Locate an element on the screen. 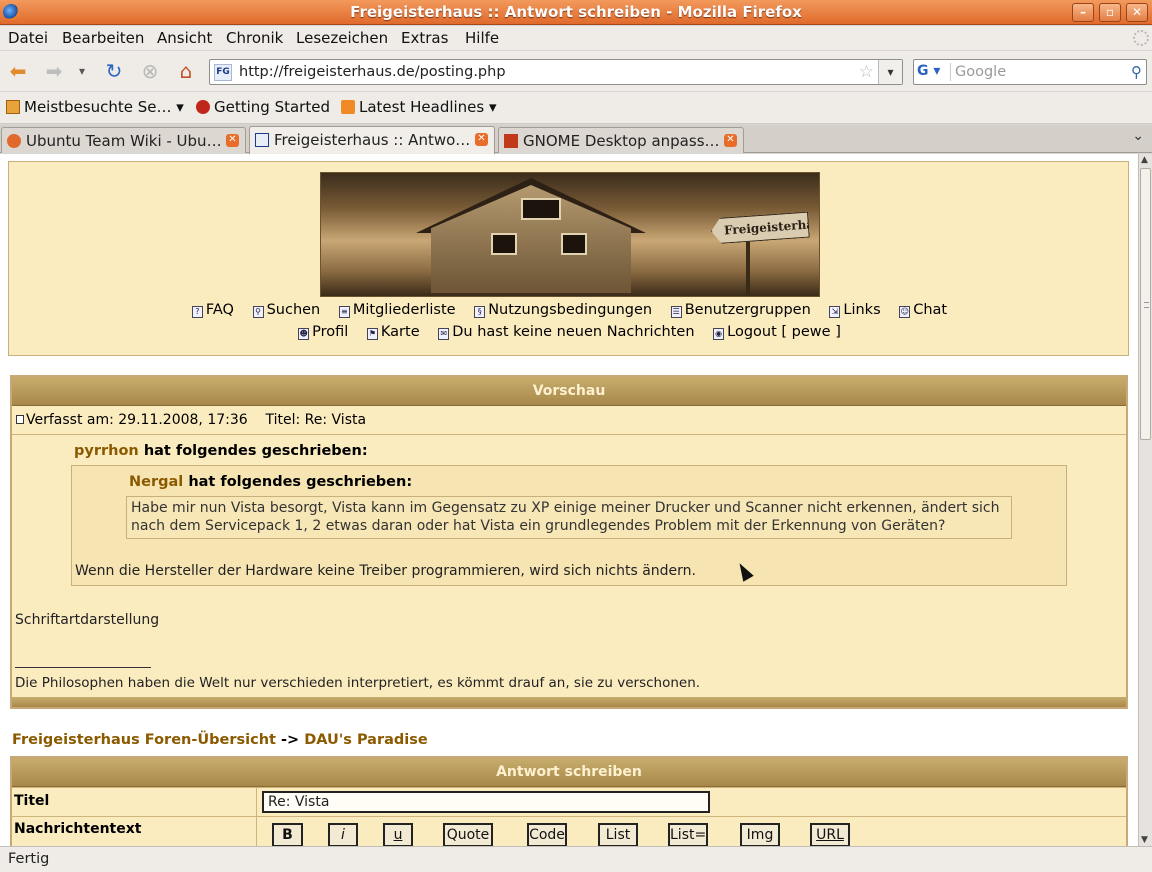  links-icon: ⇲ is located at coordinates (835, 312).